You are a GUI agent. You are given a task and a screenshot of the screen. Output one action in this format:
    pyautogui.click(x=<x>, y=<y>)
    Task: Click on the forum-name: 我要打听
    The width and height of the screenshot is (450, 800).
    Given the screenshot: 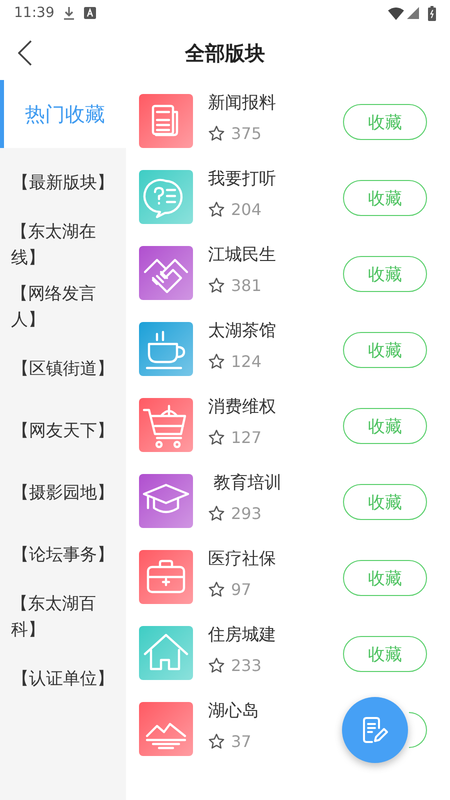 What is the action you would take?
    pyautogui.click(x=242, y=179)
    